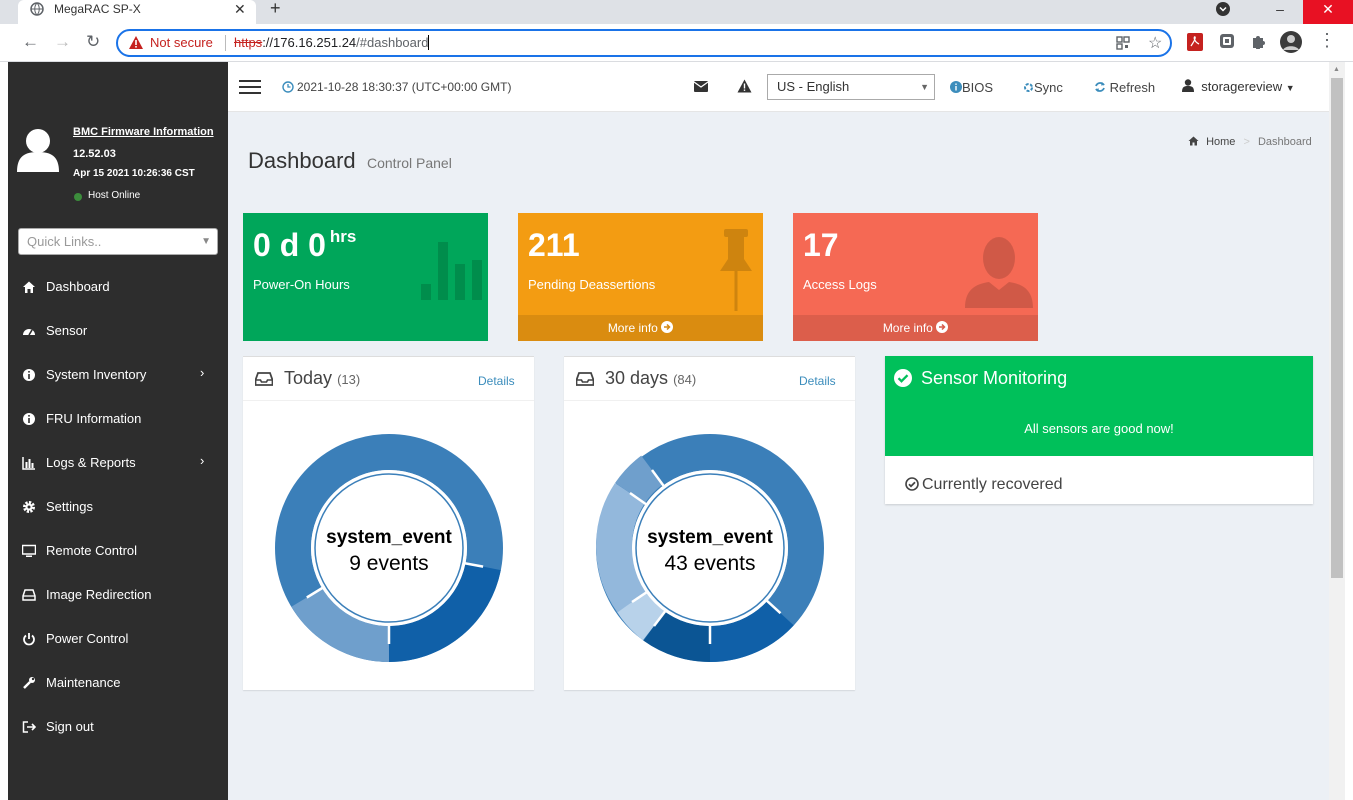 The height and width of the screenshot is (800, 1353). I want to click on refresh-link: Refresh, so click(1124, 87).